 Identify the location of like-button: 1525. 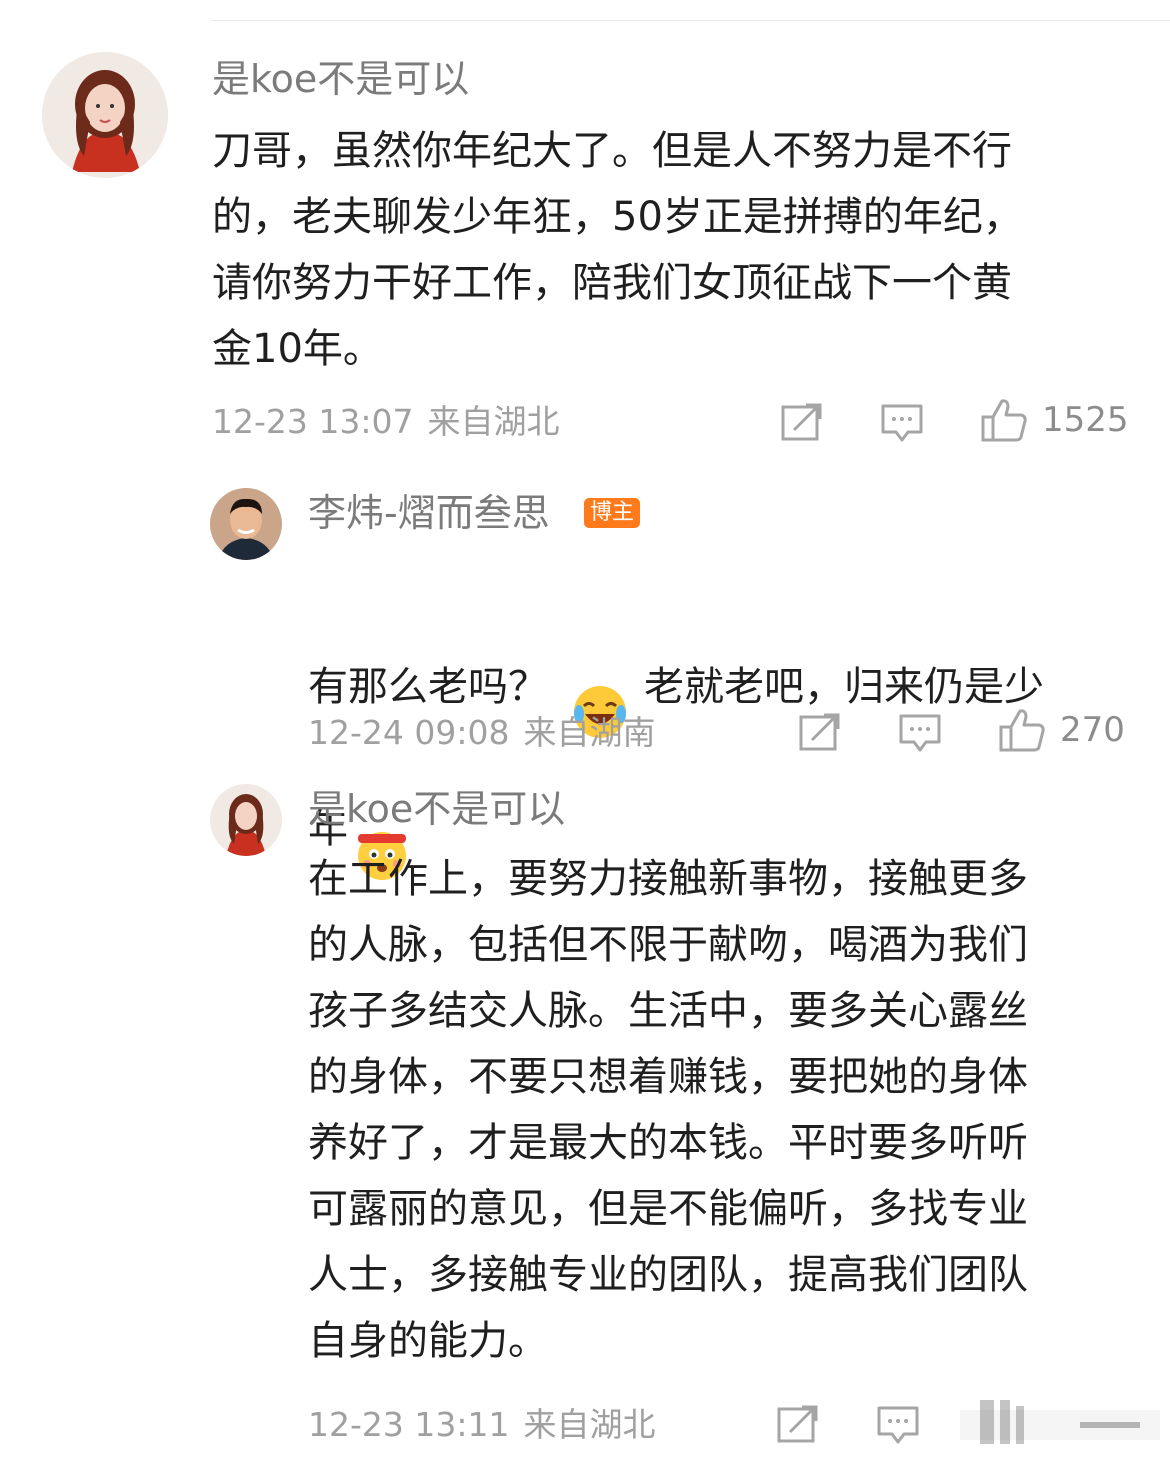
(1054, 420).